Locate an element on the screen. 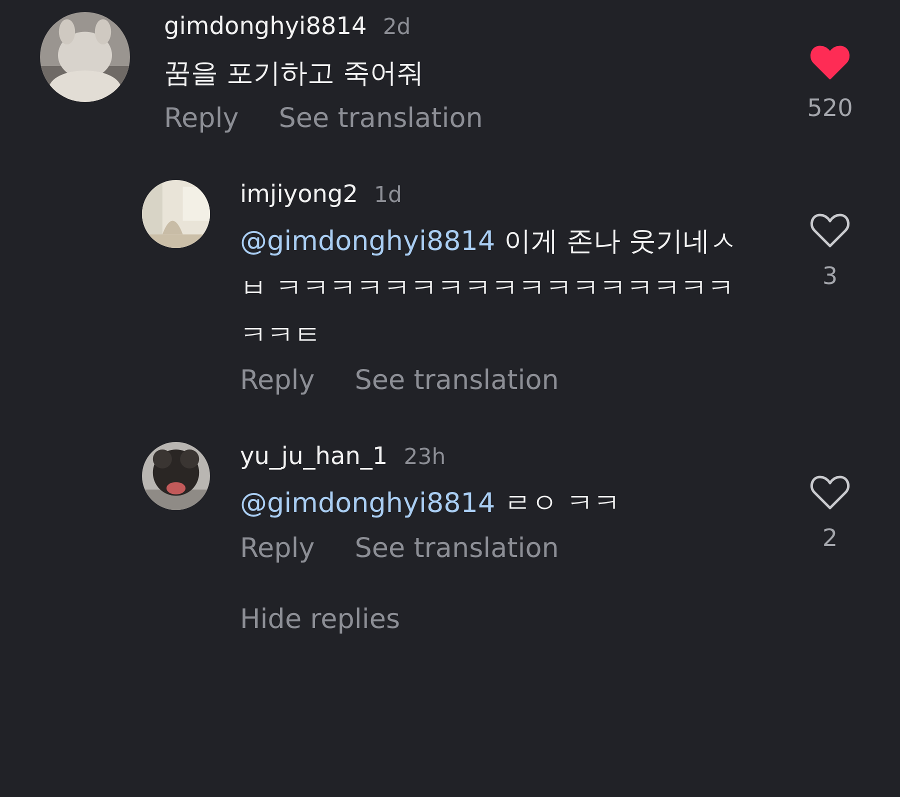 The image size is (900, 797). like-count: 520 is located at coordinates (830, 108).